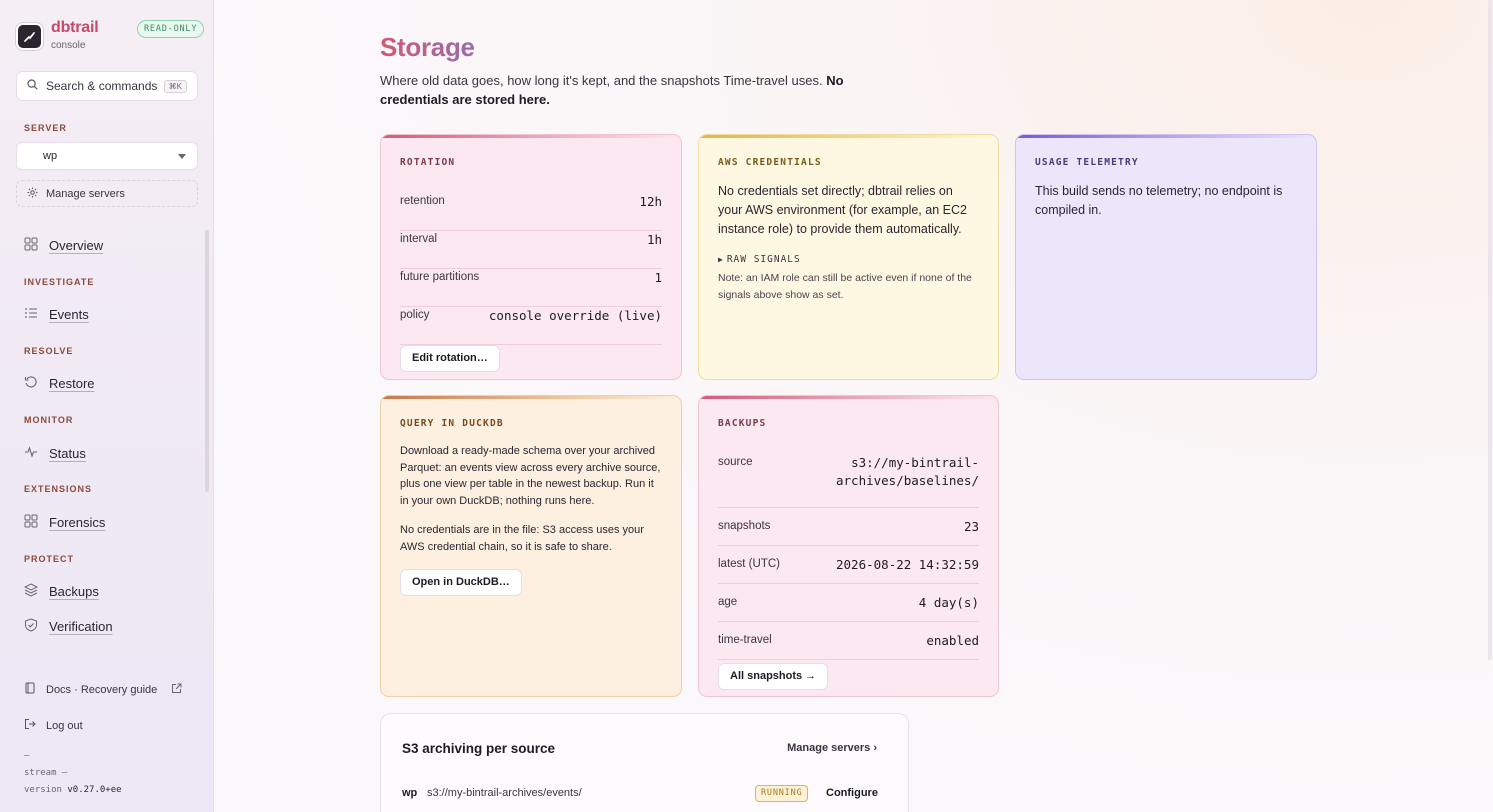 The width and height of the screenshot is (1493, 812). What do you see at coordinates (907, 564) in the screenshot?
I see `backups-value: 2026-08-22 14:32:59` at bounding box center [907, 564].